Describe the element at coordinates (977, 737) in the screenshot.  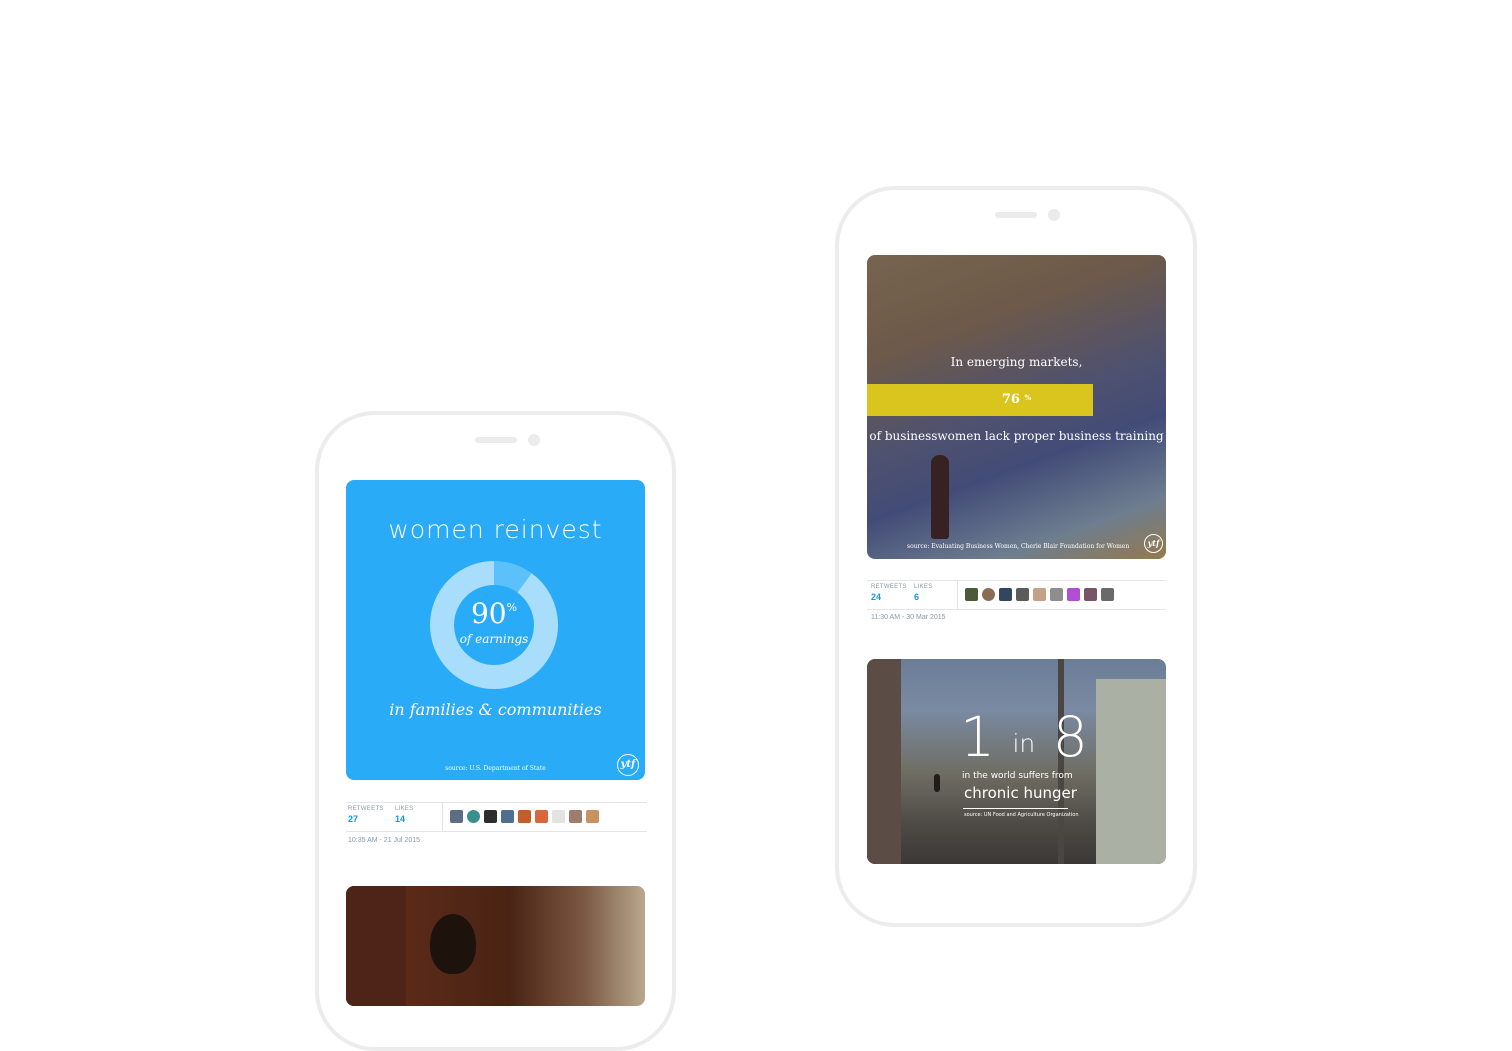
I see `ratio-num1: 1` at that location.